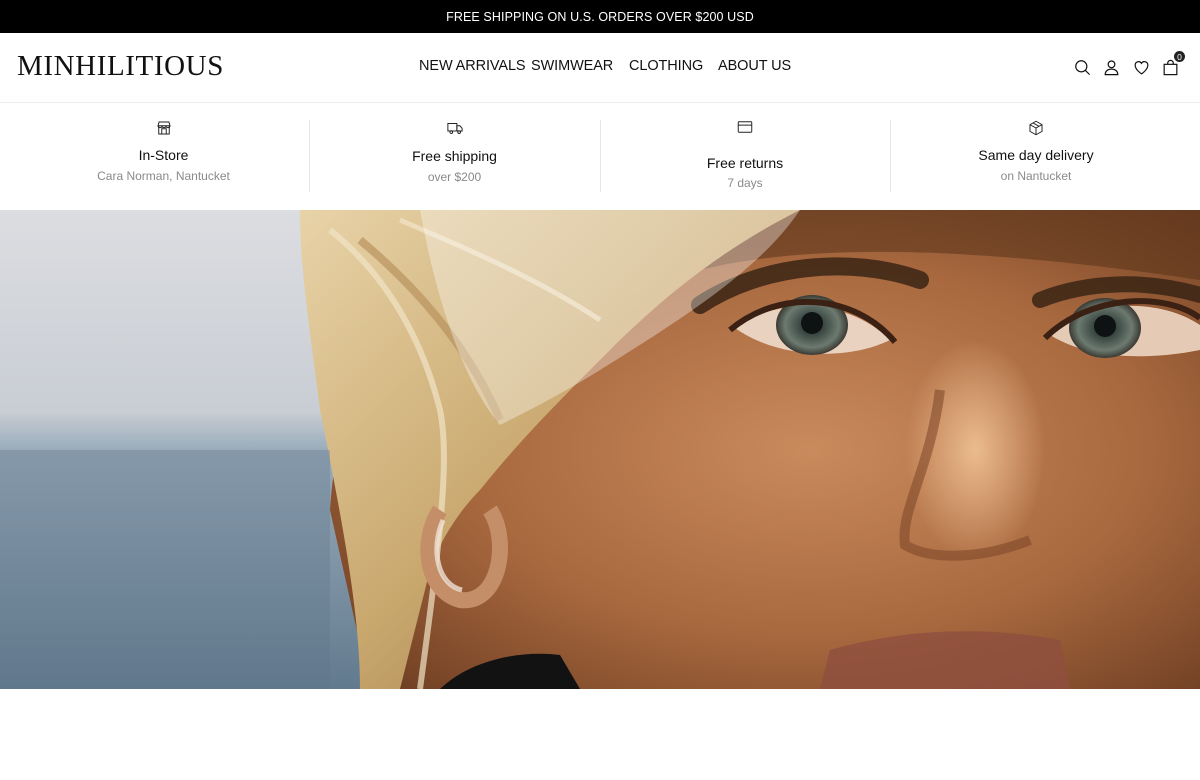 This screenshot has width=1200, height=780. I want to click on feature-free-returns: Free returns 7 days, so click(745, 157).